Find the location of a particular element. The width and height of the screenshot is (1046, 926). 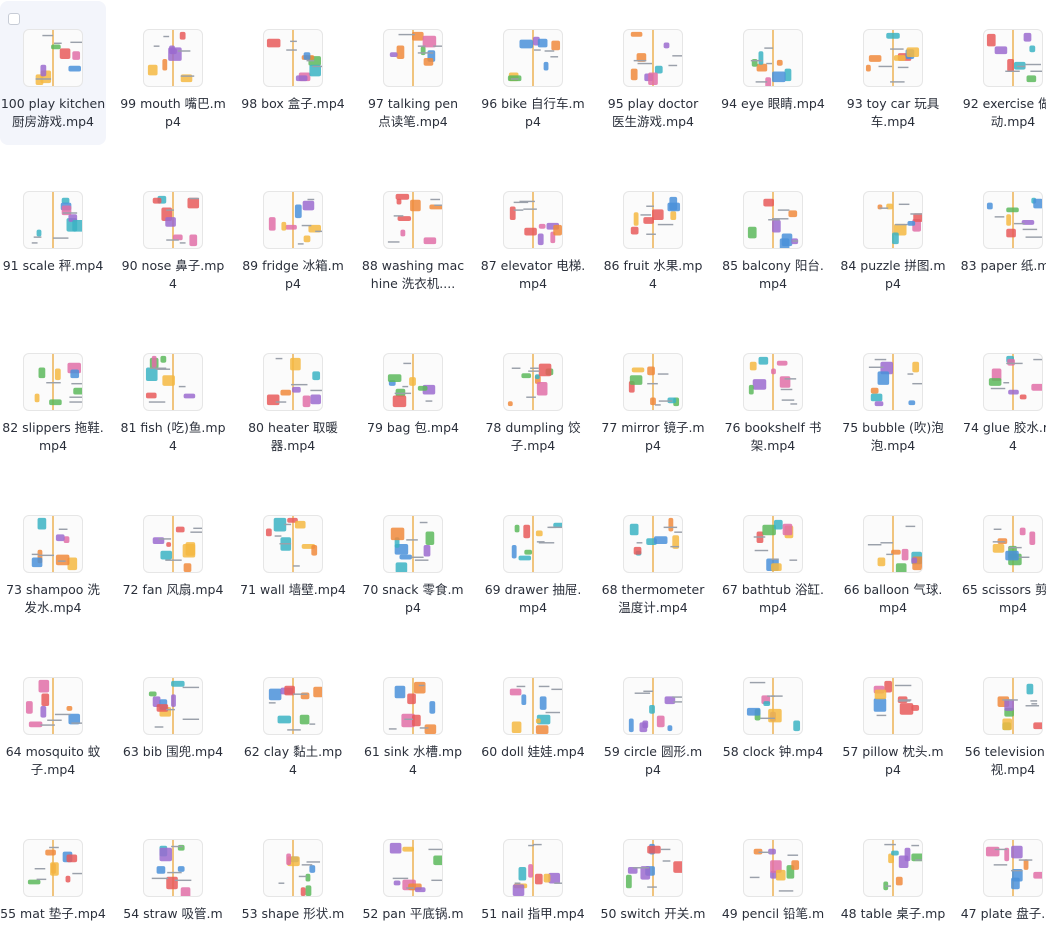

file-tile: 67 bathtub 浴缸.mp4 is located at coordinates (773, 559).